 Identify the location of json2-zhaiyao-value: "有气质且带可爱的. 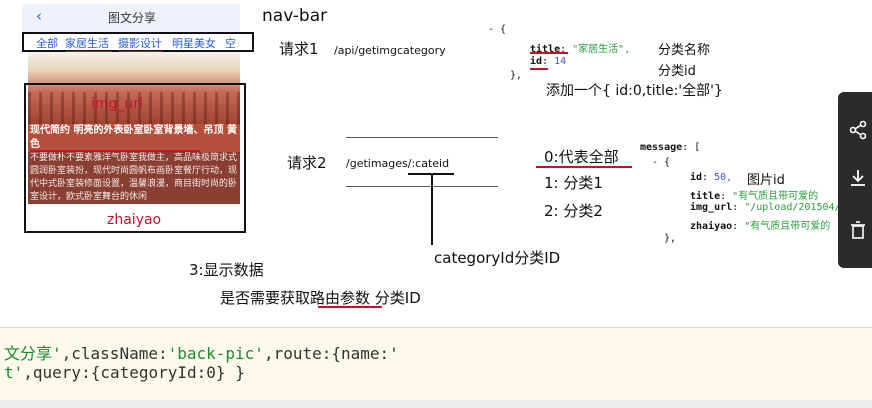
(787, 226).